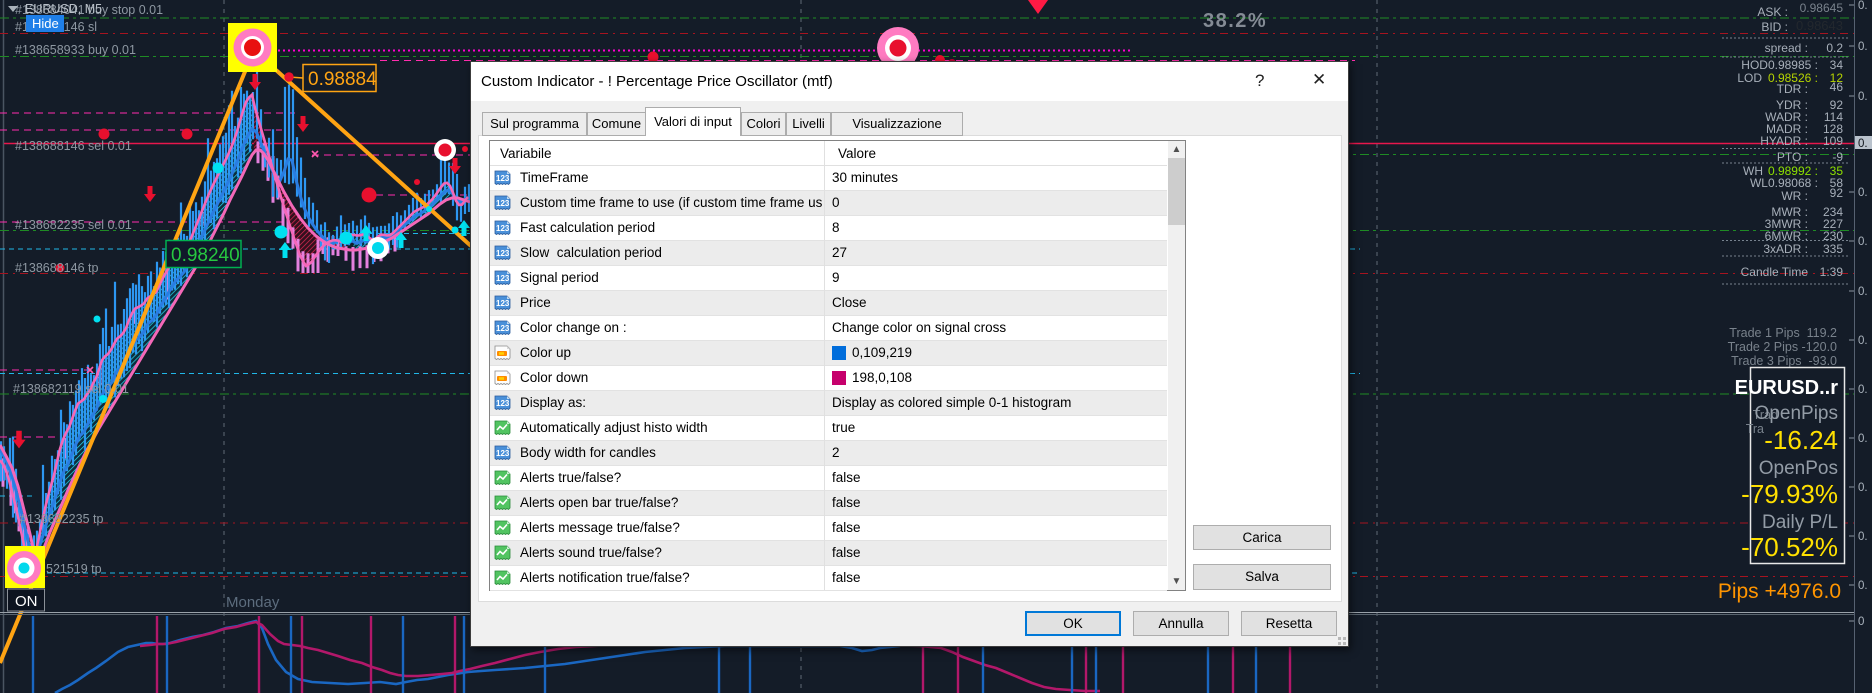  What do you see at coordinates (1784, 361) in the screenshot?
I see `svg-text: Trade 3 Pips -93.0` at bounding box center [1784, 361].